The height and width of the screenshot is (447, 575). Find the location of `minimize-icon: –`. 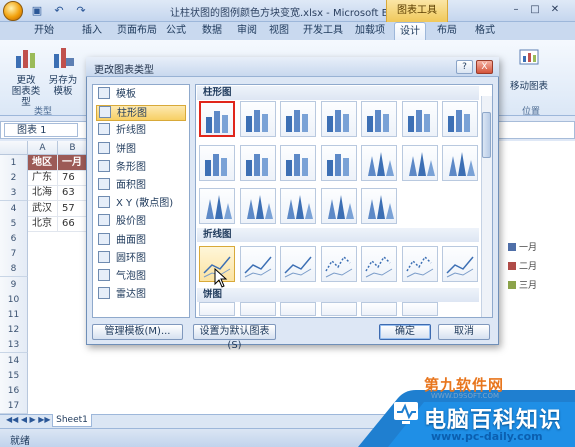

minimize-icon: – is located at coordinates (516, 10).